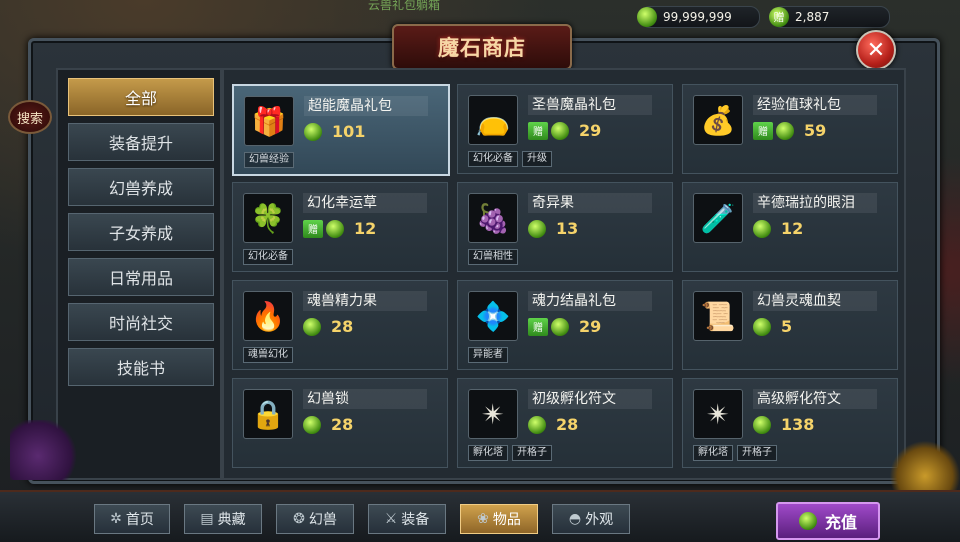 The height and width of the screenshot is (542, 960). I want to click on price-value: 12, so click(365, 228).